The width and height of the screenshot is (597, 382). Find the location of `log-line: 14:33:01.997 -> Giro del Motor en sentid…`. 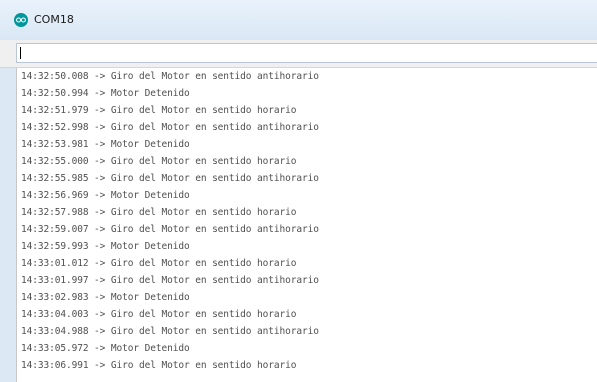

log-line: 14:33:01.997 -> Giro del Motor en sentid… is located at coordinates (170, 280).